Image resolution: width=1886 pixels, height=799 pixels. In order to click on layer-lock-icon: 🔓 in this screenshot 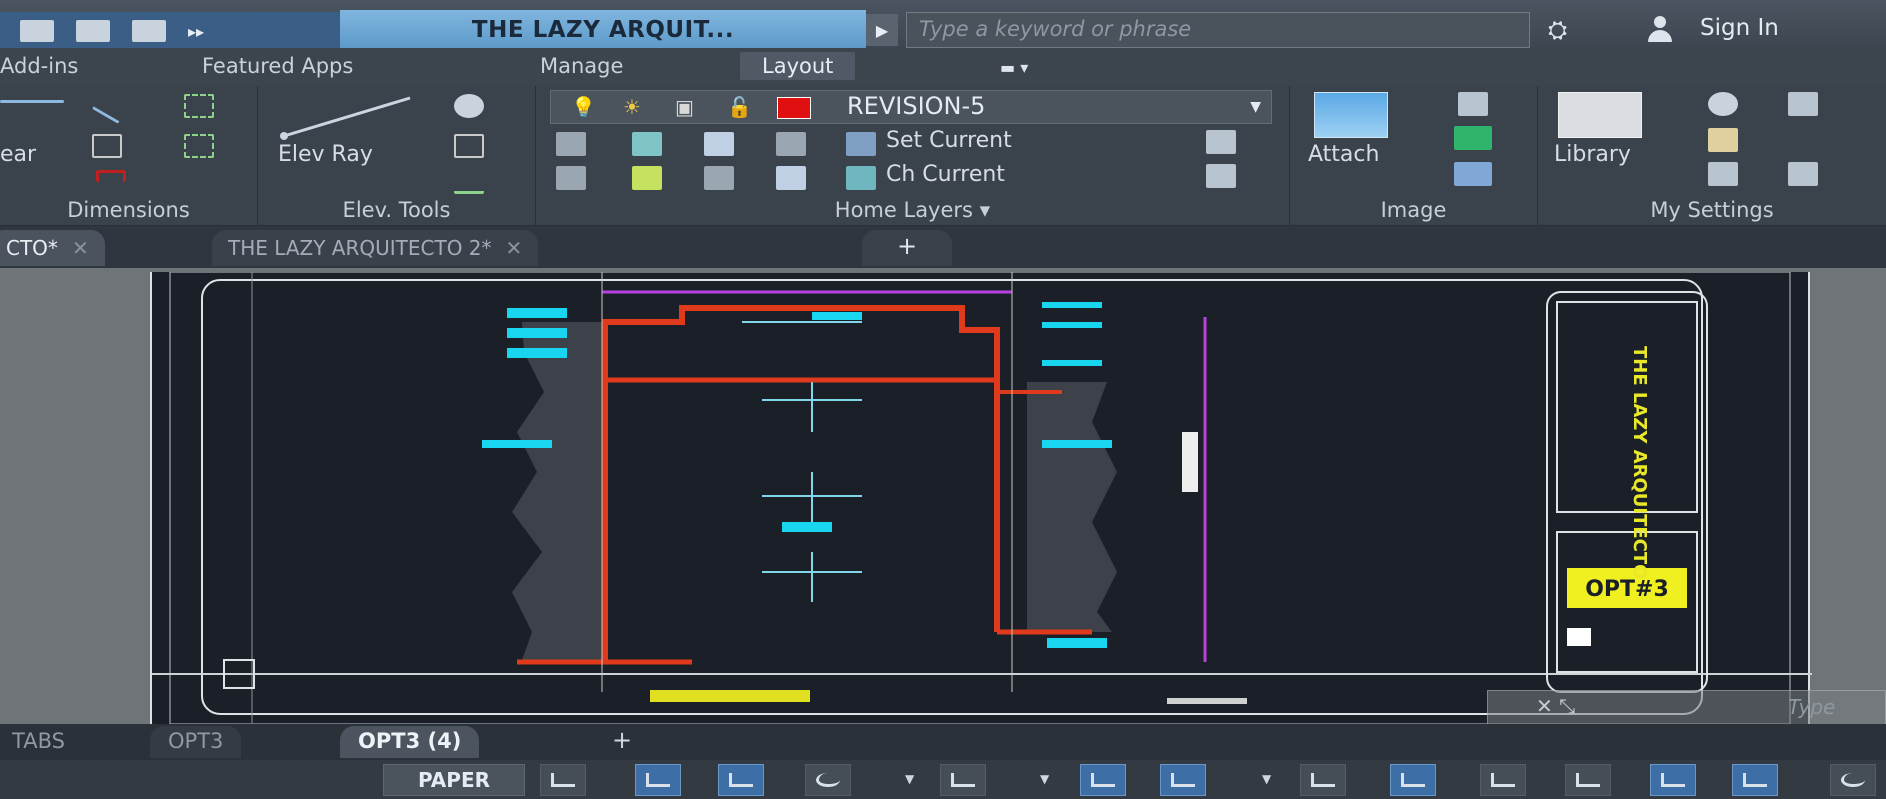, I will do `click(739, 107)`.